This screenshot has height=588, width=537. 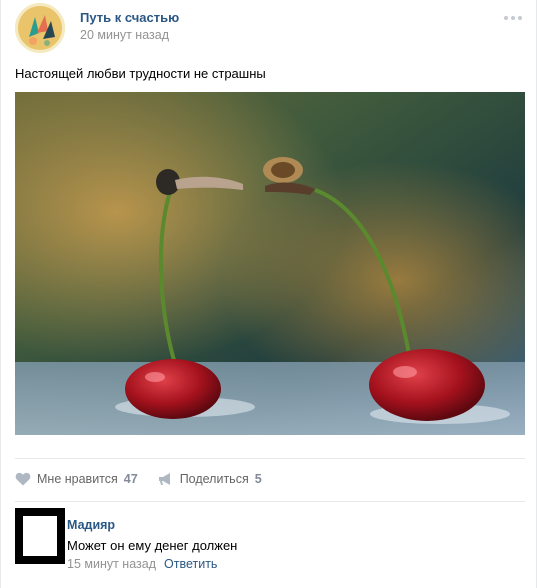 I want to click on post-time: 20 минут назад, so click(x=124, y=35).